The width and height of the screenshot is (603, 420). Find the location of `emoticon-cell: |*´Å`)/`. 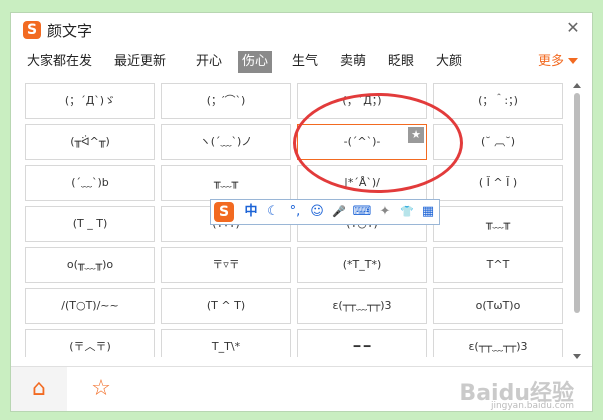

emoticon-cell: |*´Å`)/ is located at coordinates (362, 183).